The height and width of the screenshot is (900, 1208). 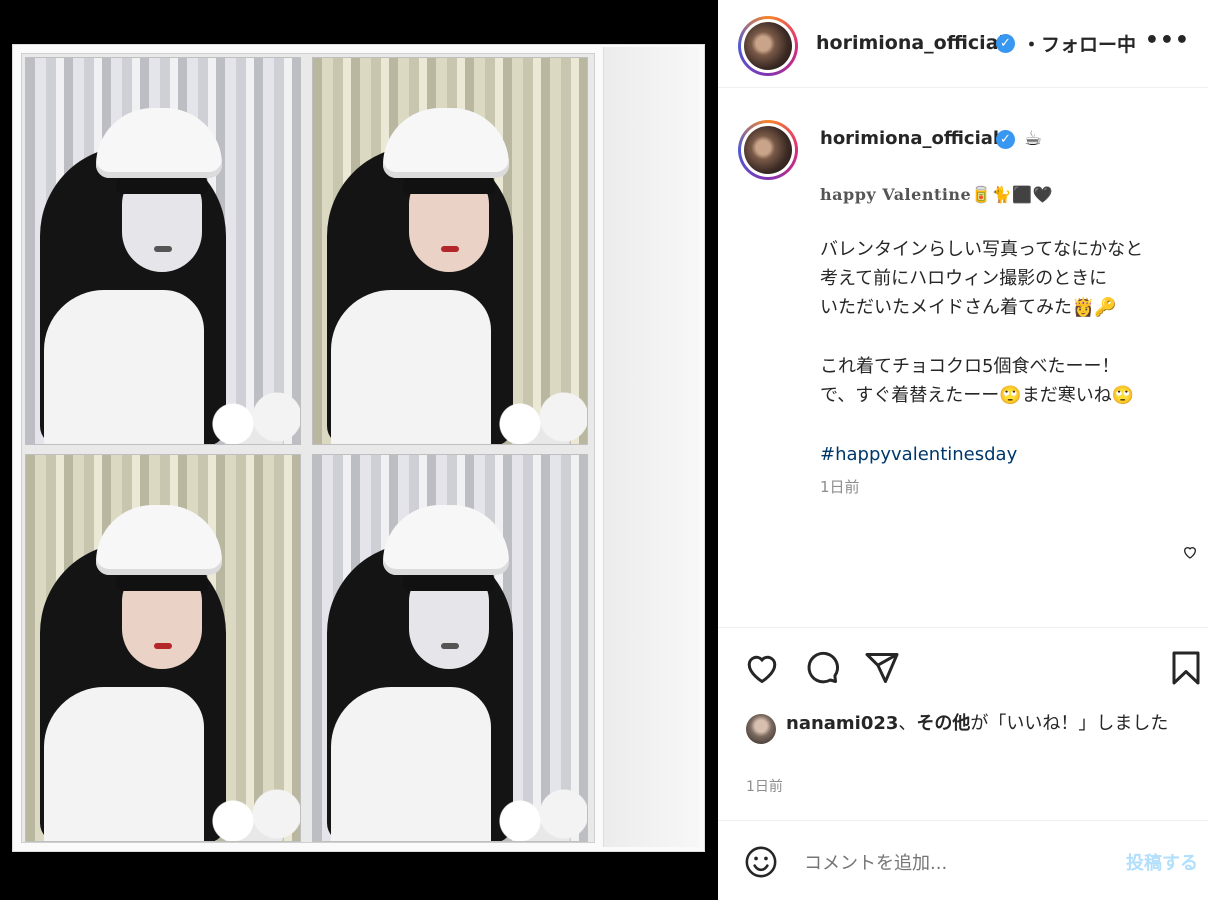 What do you see at coordinates (1079, 43) in the screenshot?
I see `follow-status: ・フォロー中` at bounding box center [1079, 43].